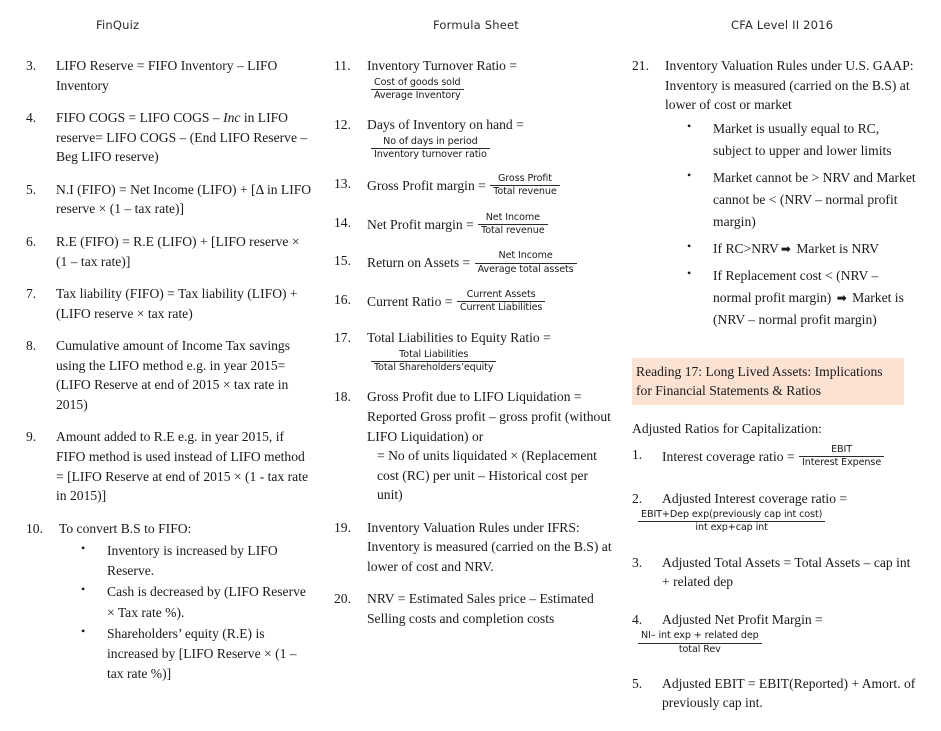 This screenshot has width=941, height=731. I want to click on fraction-denominator: total Rev, so click(699, 649).